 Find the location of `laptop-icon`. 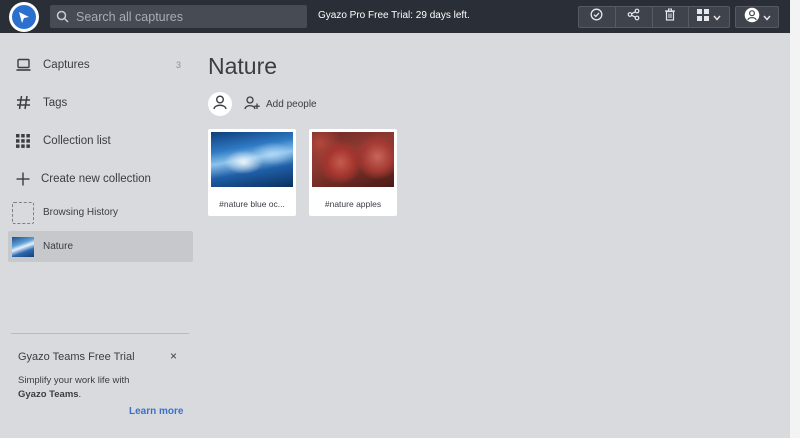

laptop-icon is located at coordinates (23, 65).